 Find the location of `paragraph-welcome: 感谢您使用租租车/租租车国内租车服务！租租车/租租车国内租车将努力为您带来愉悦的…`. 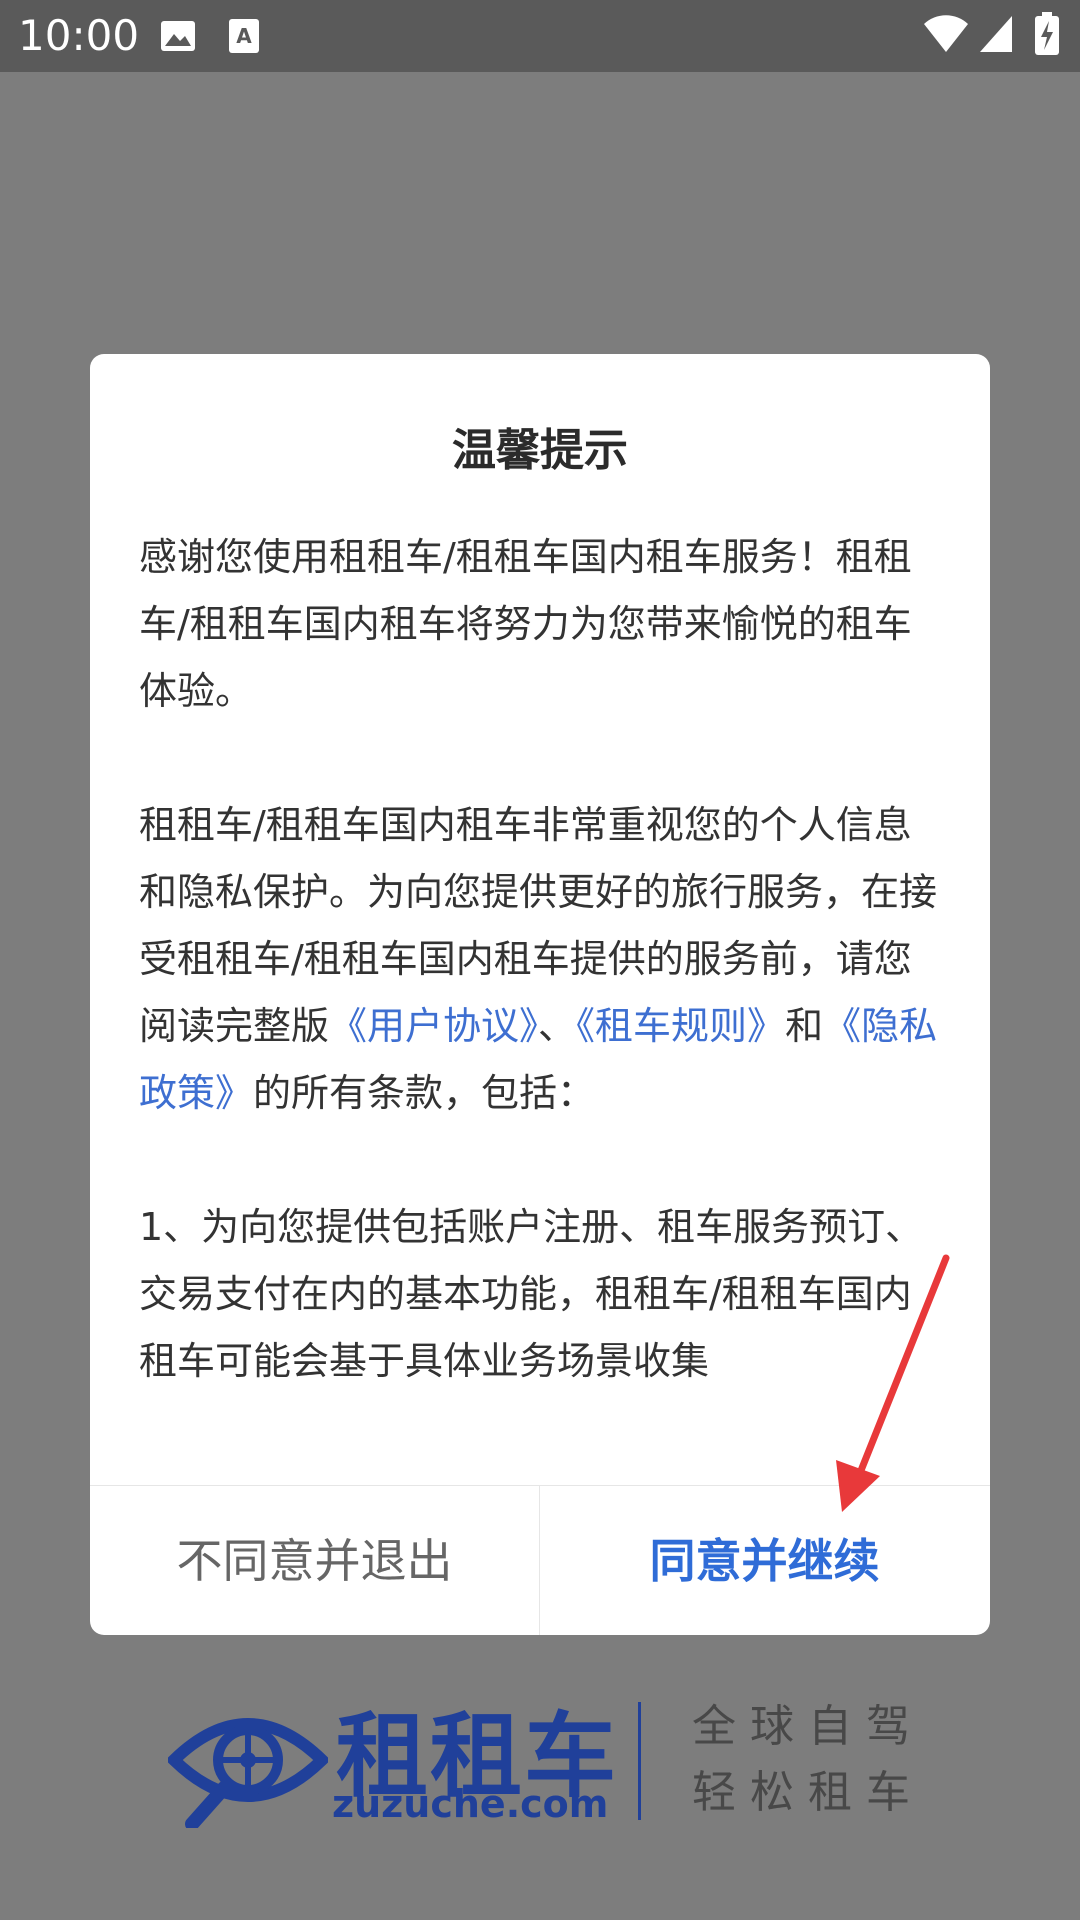

paragraph-welcome: 感谢您使用租租车/租租车国内租车服务！租租车/租租车国内租车将努力为您带来愉悦的… is located at coordinates (525, 624).